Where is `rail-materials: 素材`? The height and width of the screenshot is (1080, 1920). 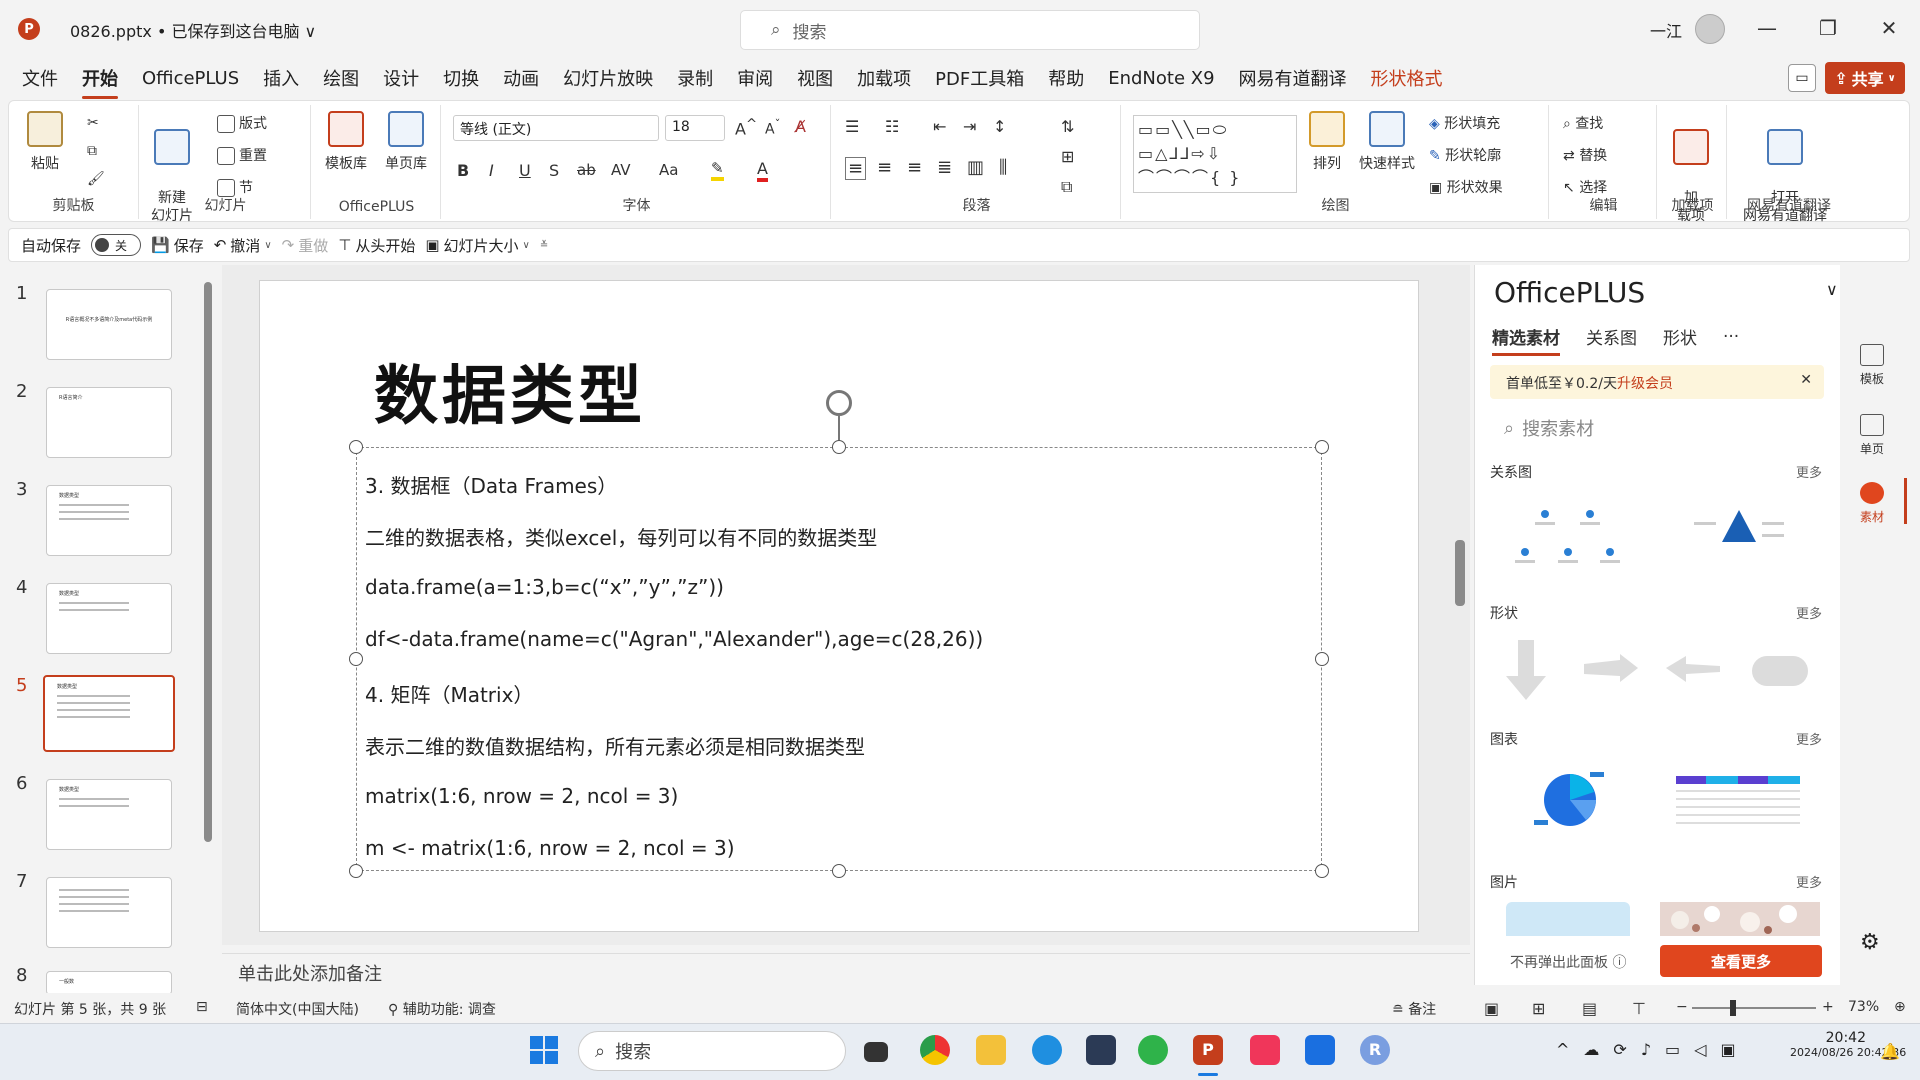
rail-materials: 素材 is located at coordinates (1872, 503).